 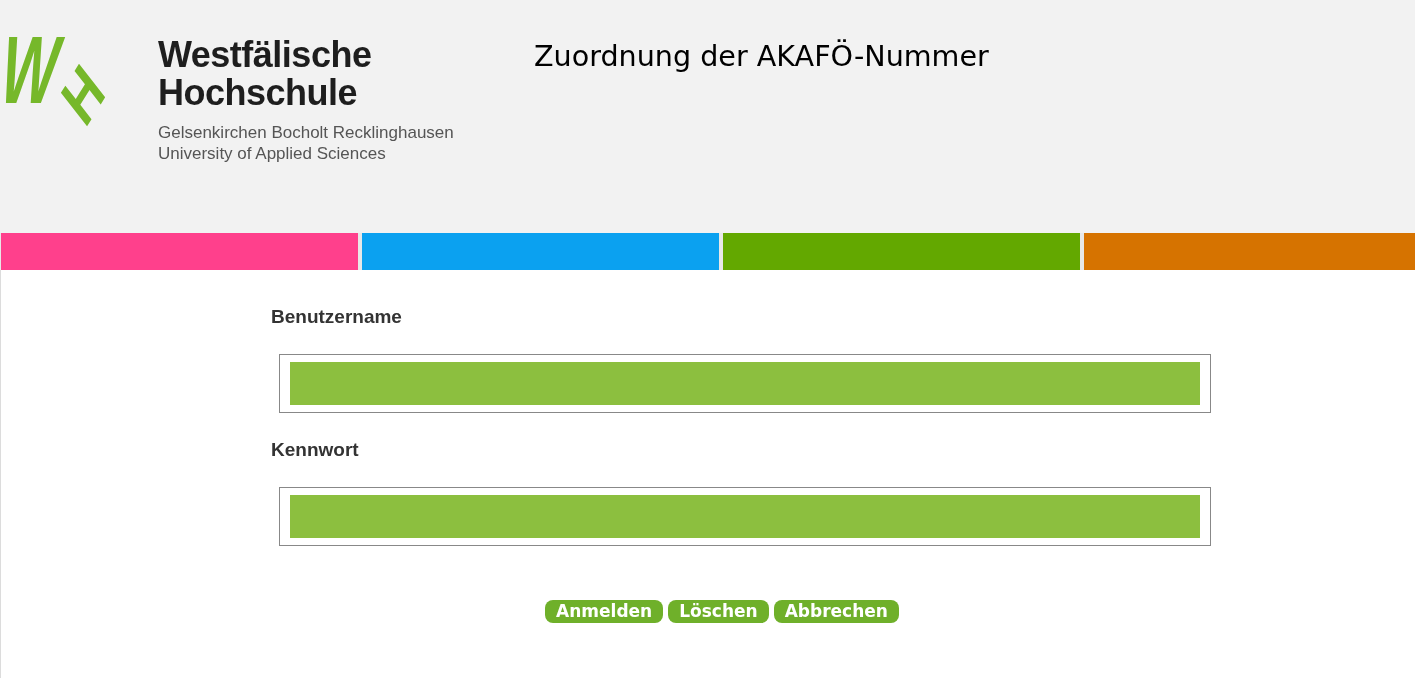 I want to click on logo-subtitle: University of Applied Sciences, so click(x=272, y=153).